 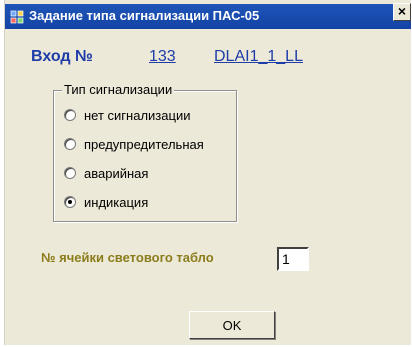 What do you see at coordinates (127, 257) in the screenshot?
I see `cell-number-label: № ячейки светового табло` at bounding box center [127, 257].